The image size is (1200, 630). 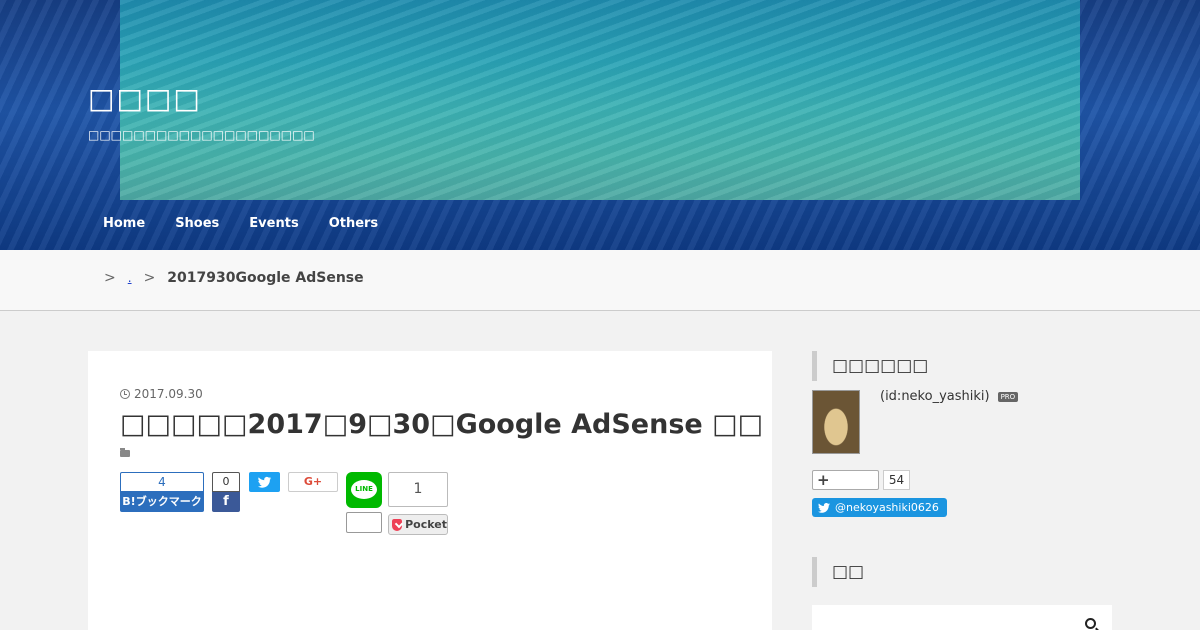 I want to click on entry-date: 2017.09.30, so click(x=161, y=394).